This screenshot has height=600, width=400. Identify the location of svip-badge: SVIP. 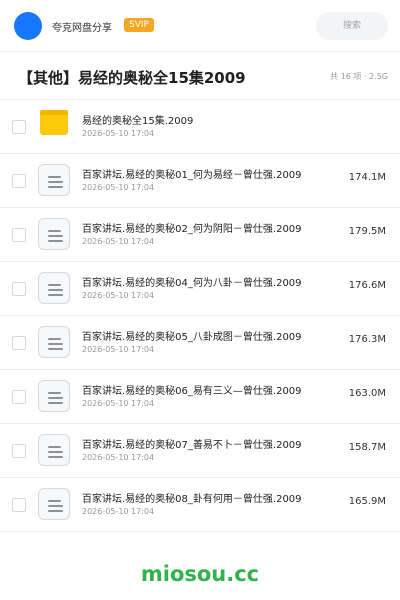
(139, 25).